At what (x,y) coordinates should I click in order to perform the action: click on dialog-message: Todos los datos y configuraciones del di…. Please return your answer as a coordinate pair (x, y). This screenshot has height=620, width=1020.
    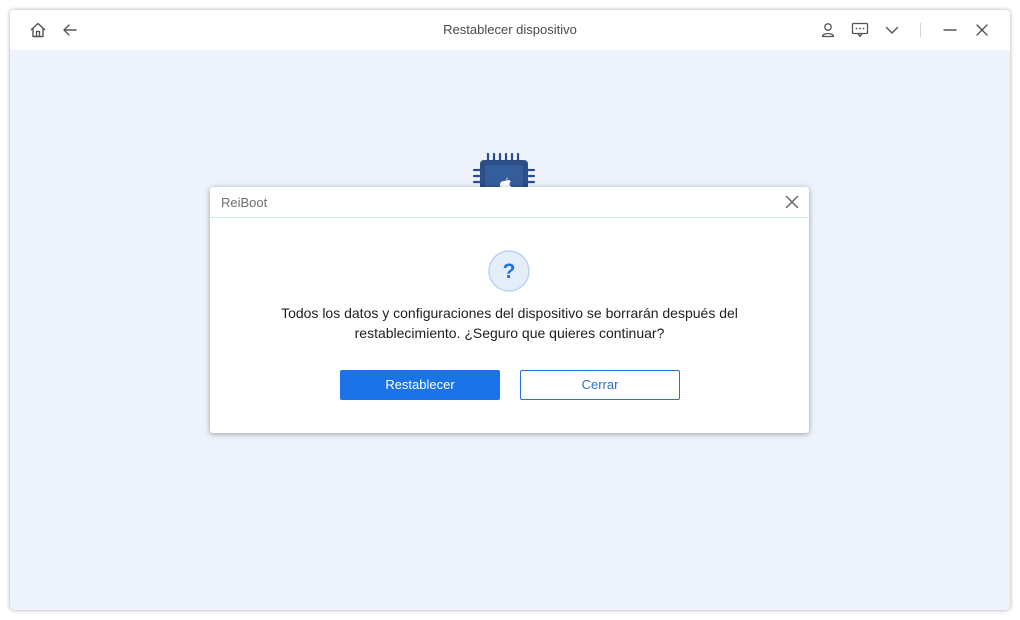
    Looking at the image, I should click on (509, 323).